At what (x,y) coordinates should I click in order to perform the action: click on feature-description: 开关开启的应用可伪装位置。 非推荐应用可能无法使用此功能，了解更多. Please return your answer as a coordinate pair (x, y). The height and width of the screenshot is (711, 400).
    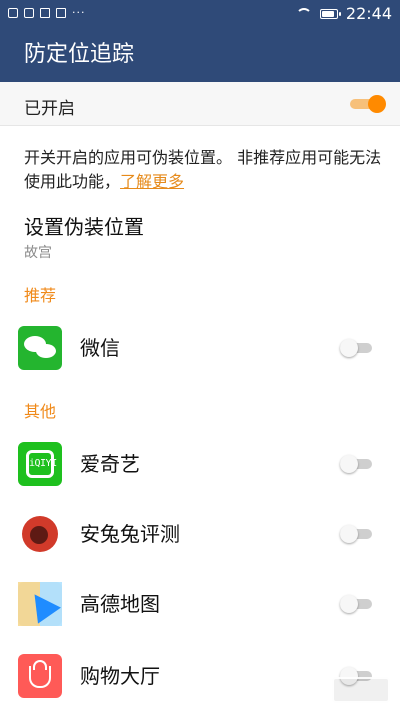
    Looking at the image, I should click on (204, 170).